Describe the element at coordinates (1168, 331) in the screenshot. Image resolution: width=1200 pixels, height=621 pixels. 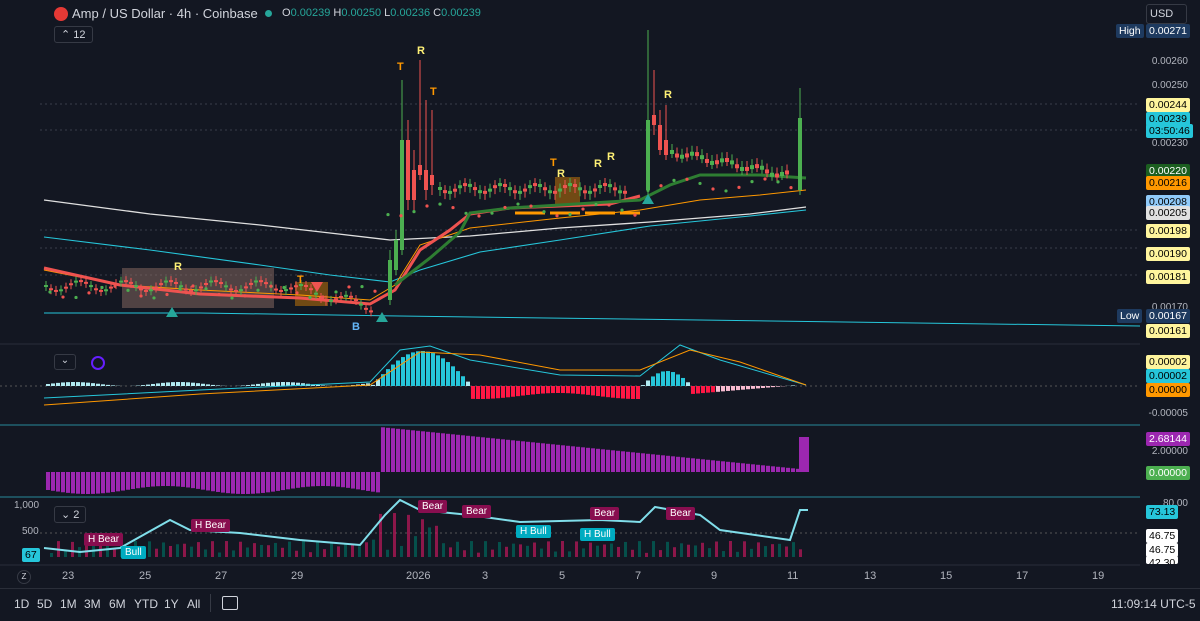
I see `price-badge: 0.00161` at that location.